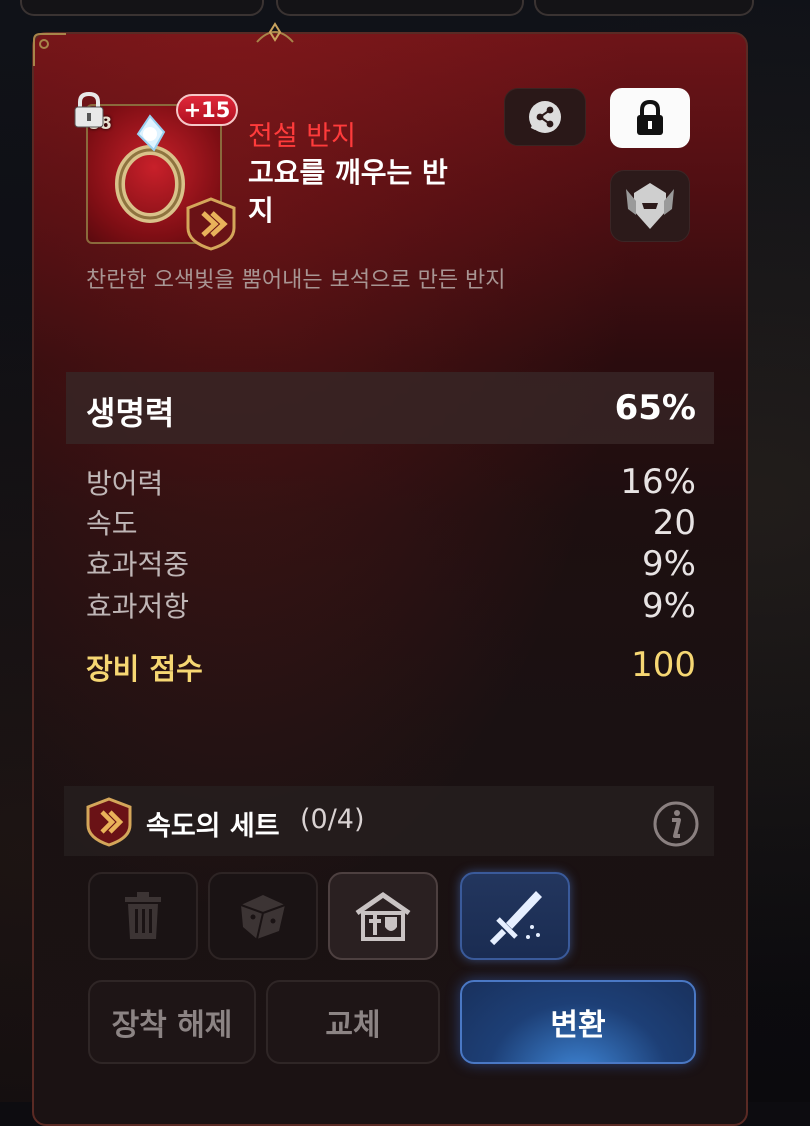  What do you see at coordinates (172, 1022) in the screenshot?
I see `unequip-button: 장착 해제` at bounding box center [172, 1022].